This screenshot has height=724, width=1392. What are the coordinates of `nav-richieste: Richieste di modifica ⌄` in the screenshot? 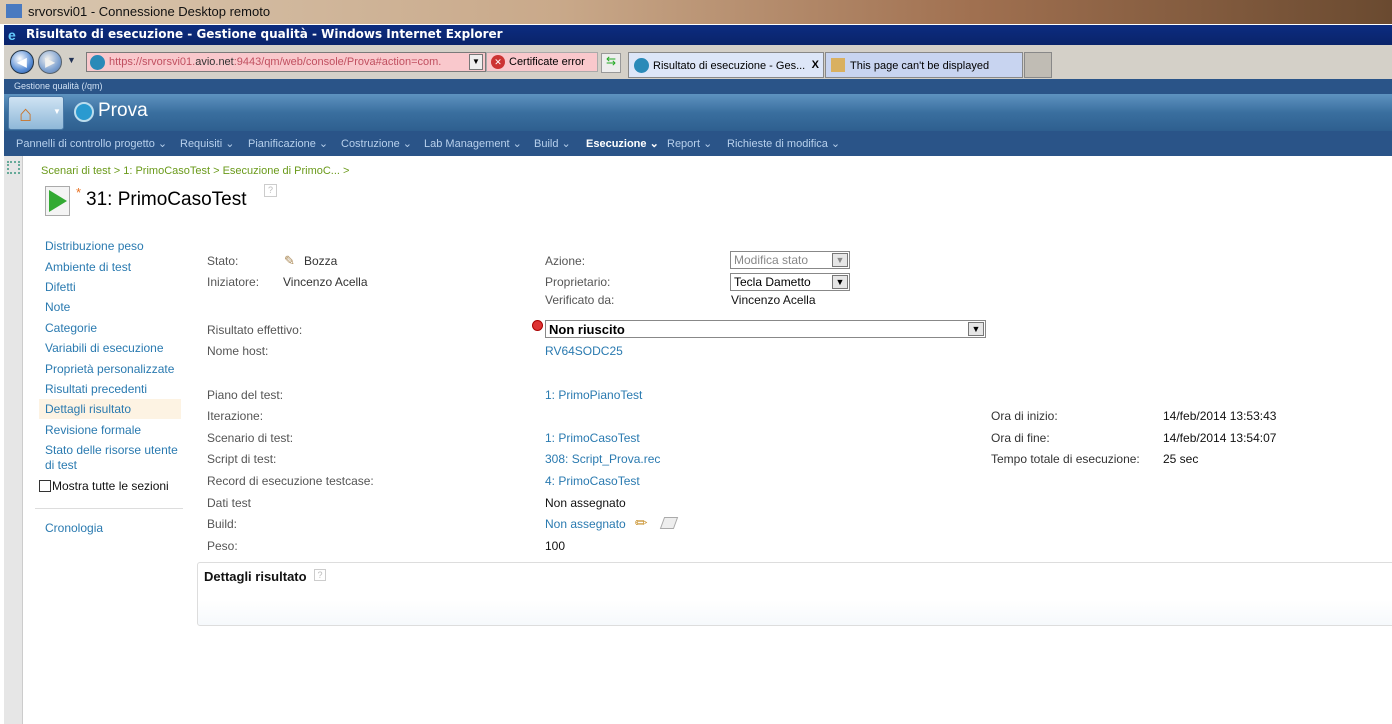 It's located at (783, 143).